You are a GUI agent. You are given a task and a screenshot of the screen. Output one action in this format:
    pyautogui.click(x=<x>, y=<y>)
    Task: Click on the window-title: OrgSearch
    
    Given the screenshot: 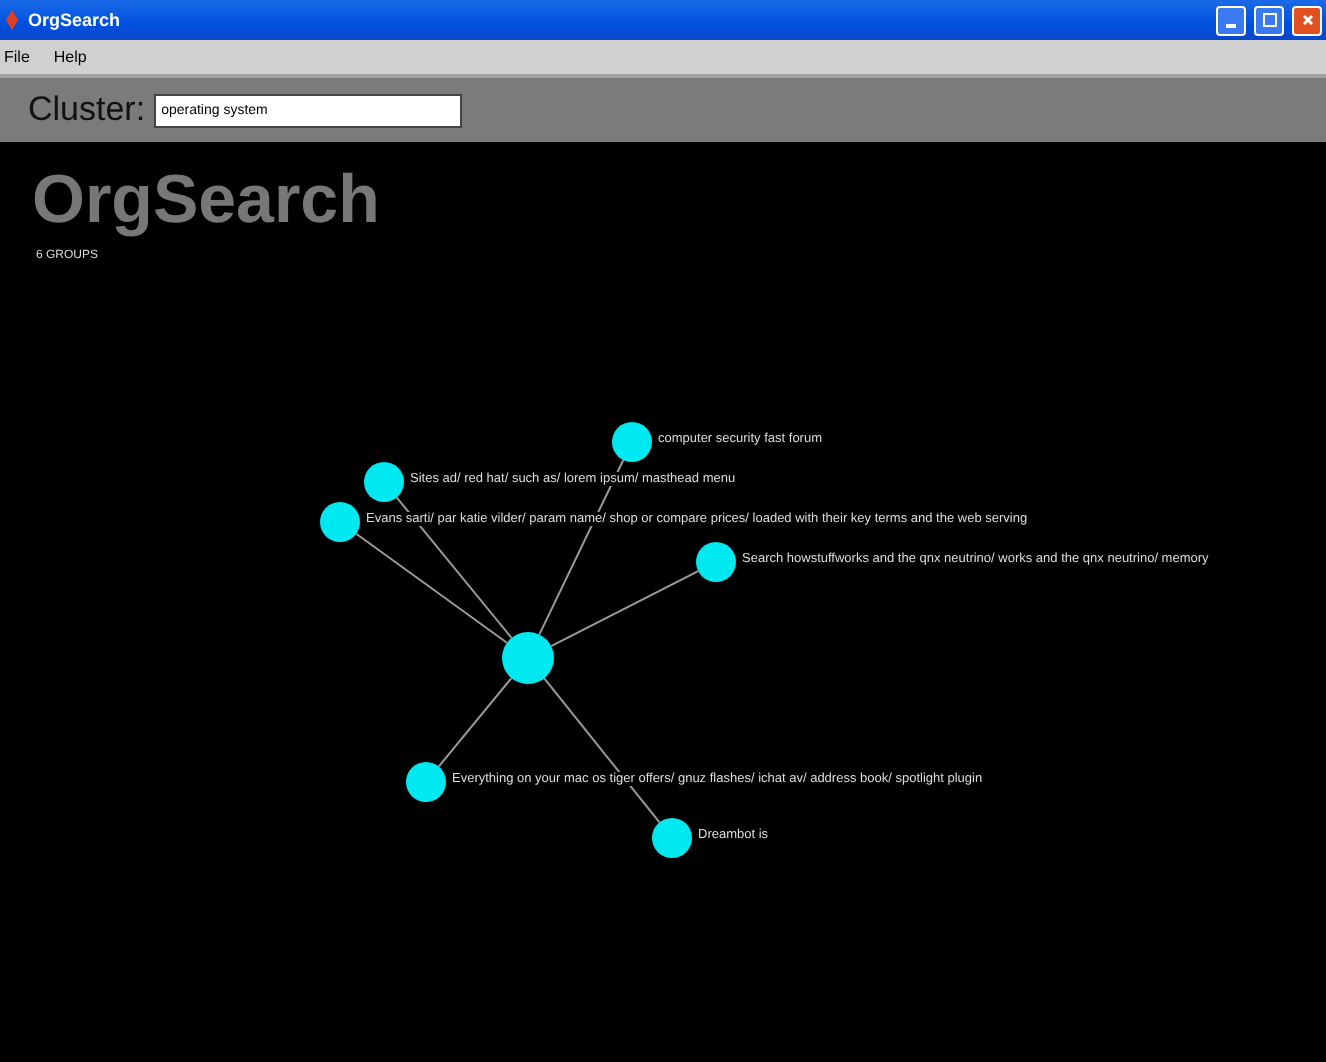 What is the action you would take?
    pyautogui.click(x=74, y=20)
    